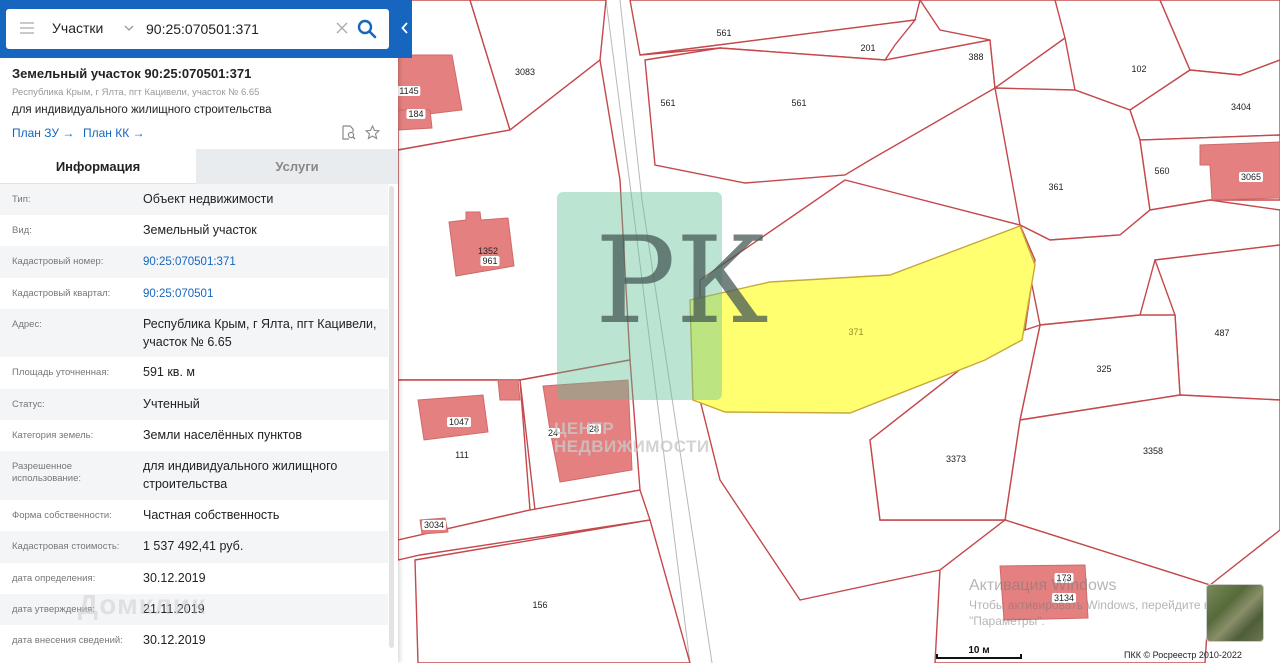 The image size is (1280, 663). What do you see at coordinates (1104, 369) in the screenshot?
I see `parcel-label: 325` at bounding box center [1104, 369].